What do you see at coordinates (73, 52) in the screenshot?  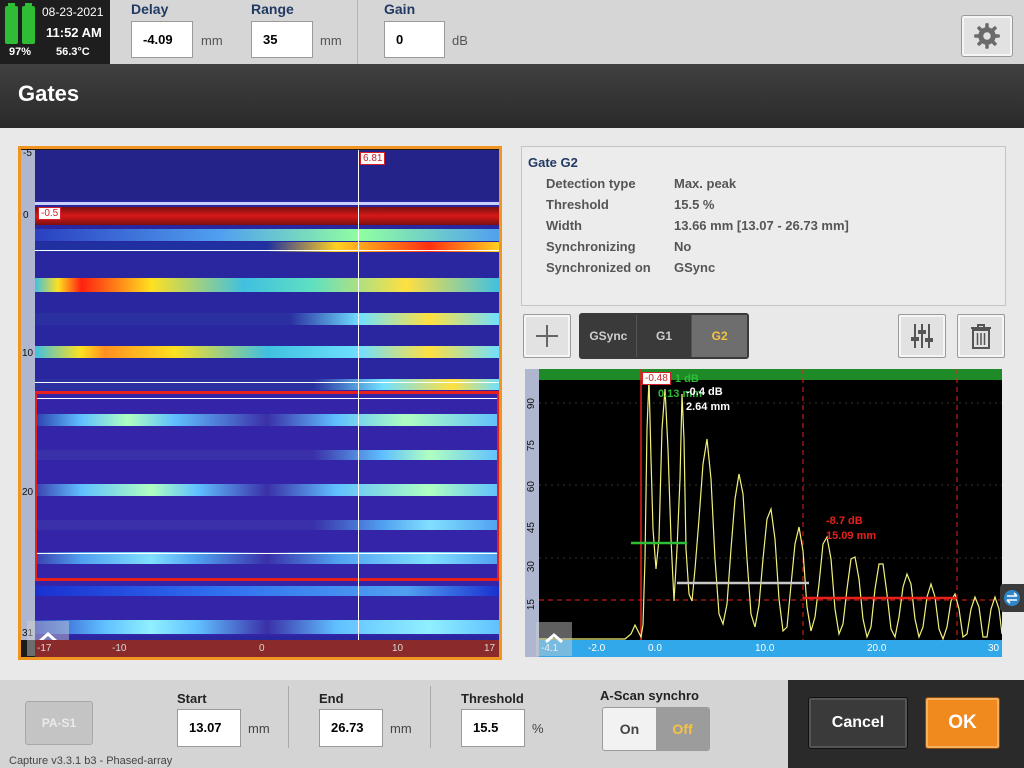 I see `temperature-display: 56.3°C` at bounding box center [73, 52].